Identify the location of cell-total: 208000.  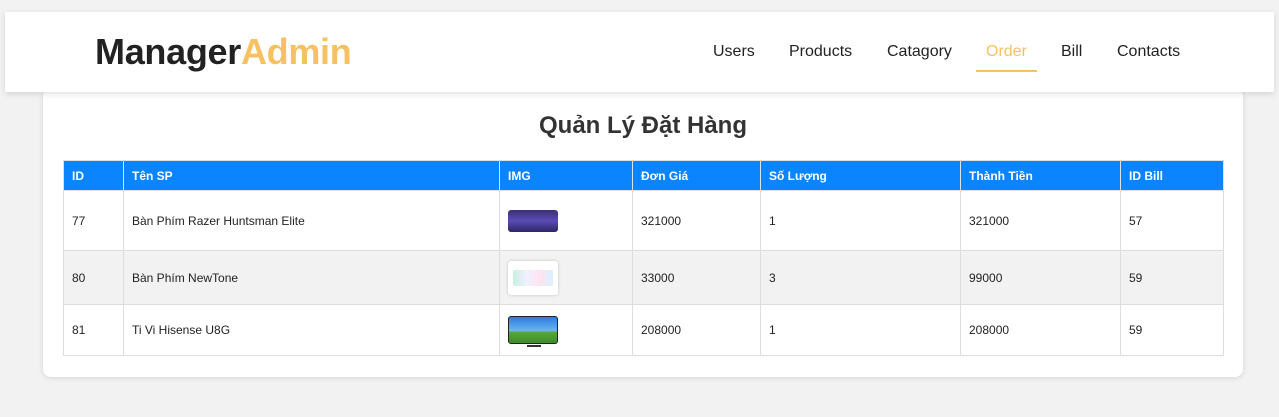
(1040, 330).